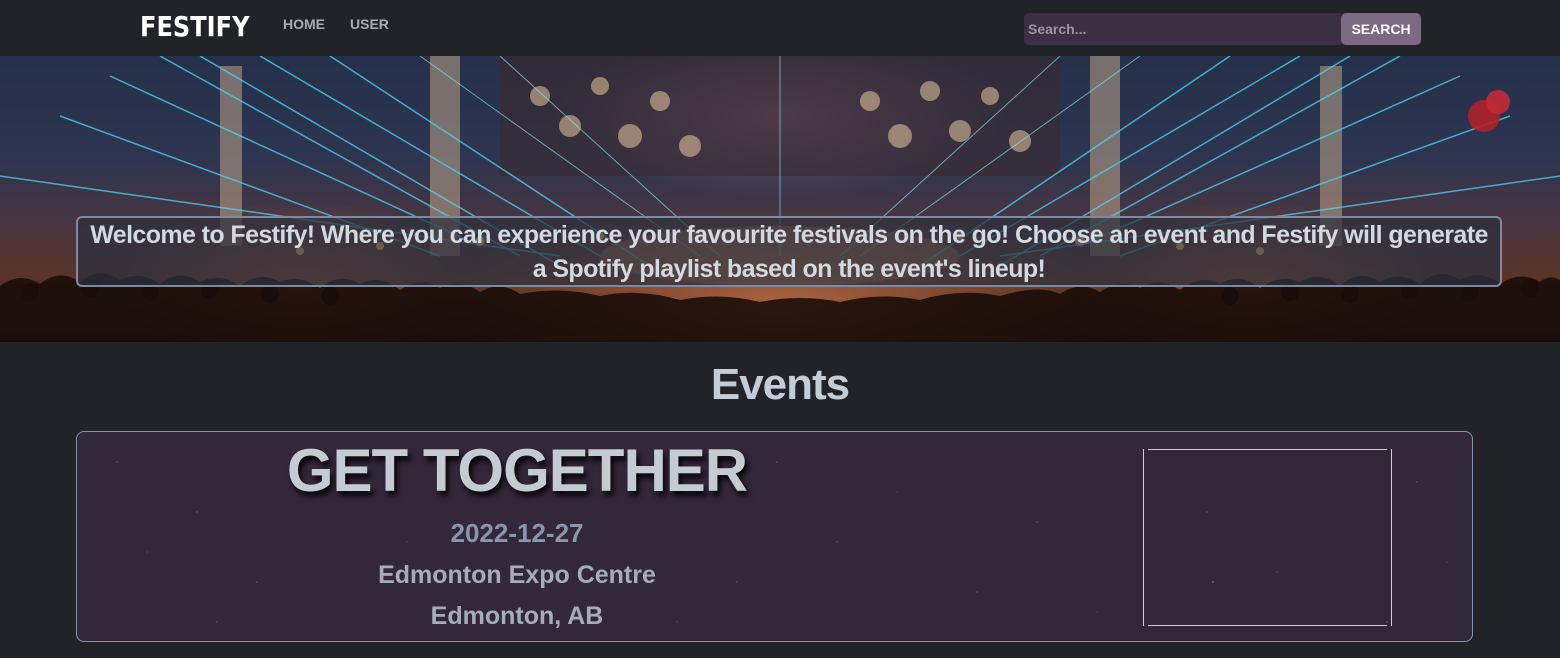  Describe the element at coordinates (517, 575) in the screenshot. I see `event-venue: Edmonton Expo Centre` at that location.